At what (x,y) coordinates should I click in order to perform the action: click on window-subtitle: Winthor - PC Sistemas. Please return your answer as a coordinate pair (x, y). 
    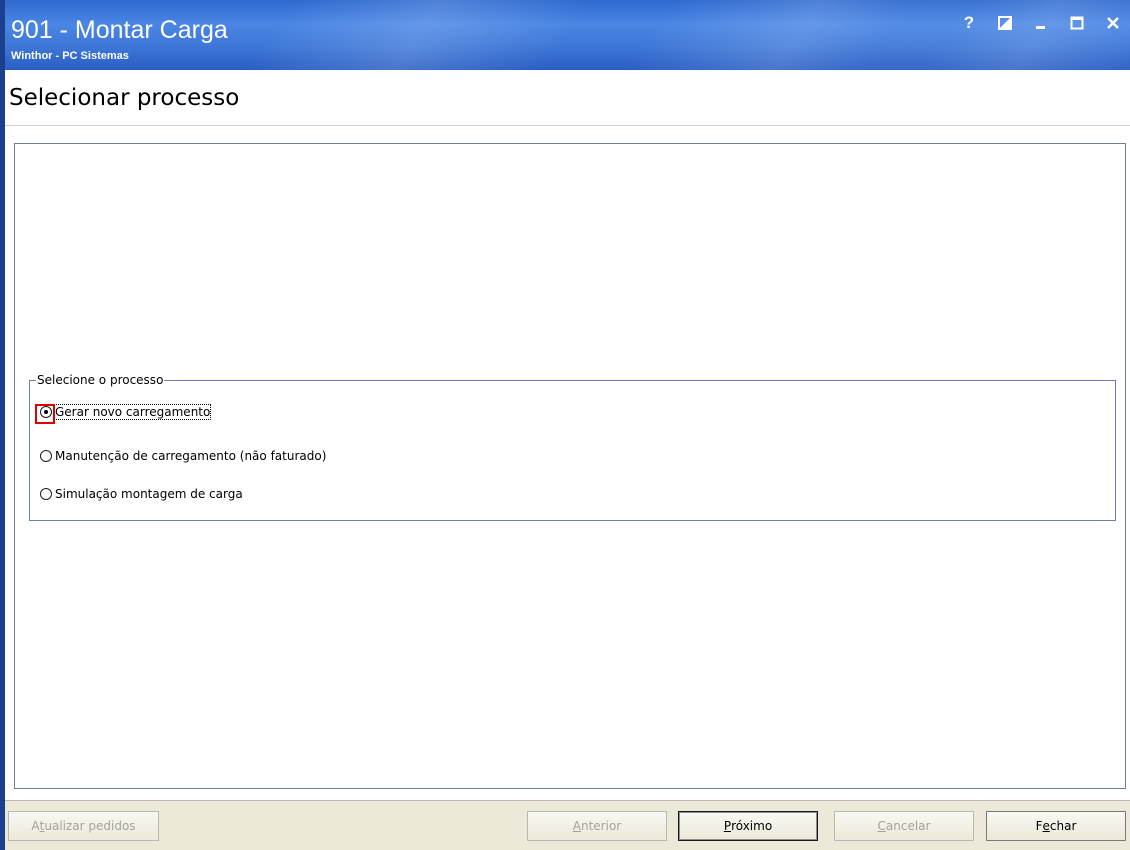
    Looking at the image, I should click on (70, 56).